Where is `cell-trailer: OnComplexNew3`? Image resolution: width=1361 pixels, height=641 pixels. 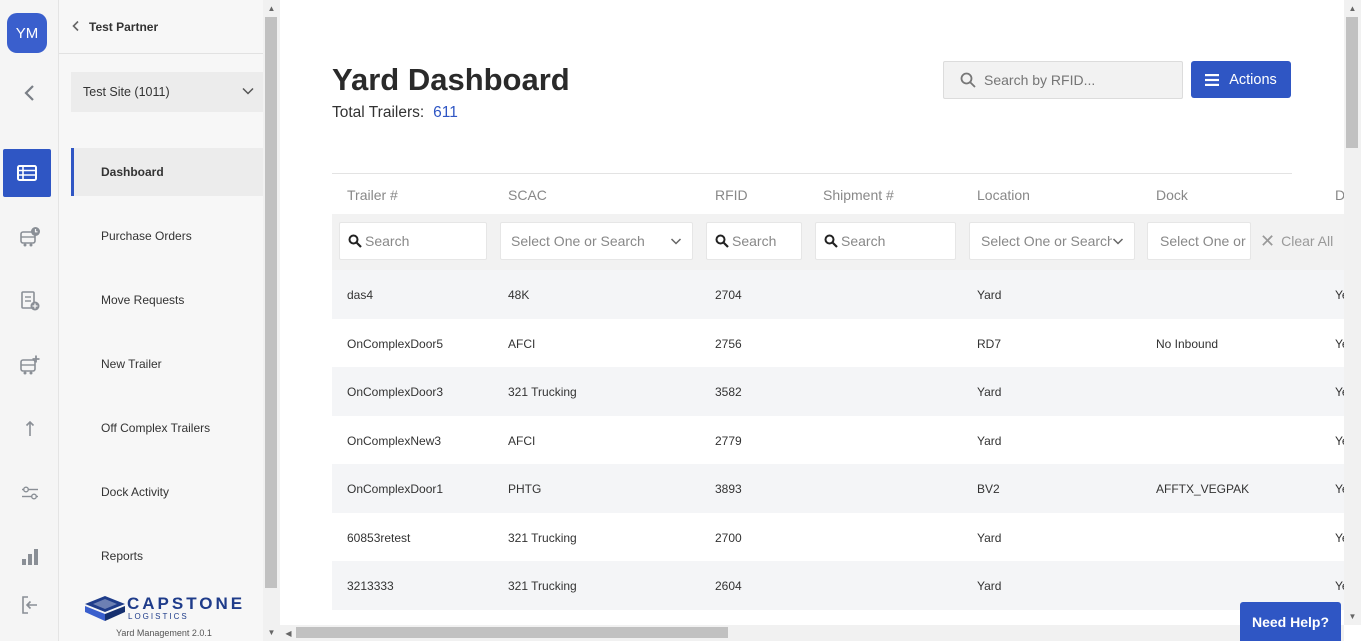 cell-trailer: OnComplexNew3 is located at coordinates (394, 440).